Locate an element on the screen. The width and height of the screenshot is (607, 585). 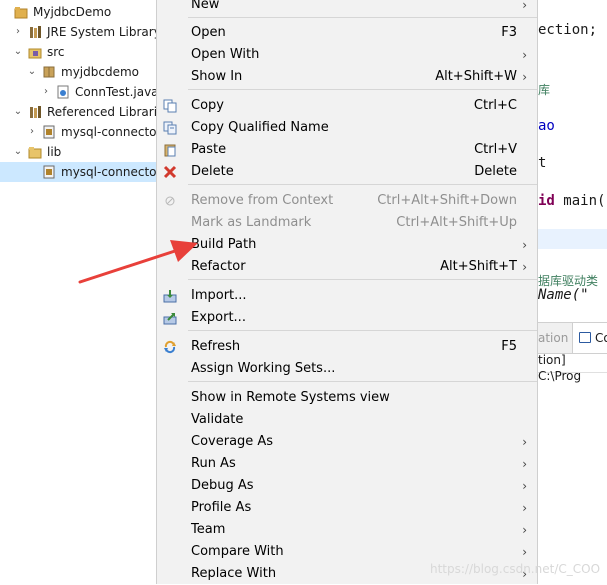
menu-item-label: Team is located at coordinates (208, 529).